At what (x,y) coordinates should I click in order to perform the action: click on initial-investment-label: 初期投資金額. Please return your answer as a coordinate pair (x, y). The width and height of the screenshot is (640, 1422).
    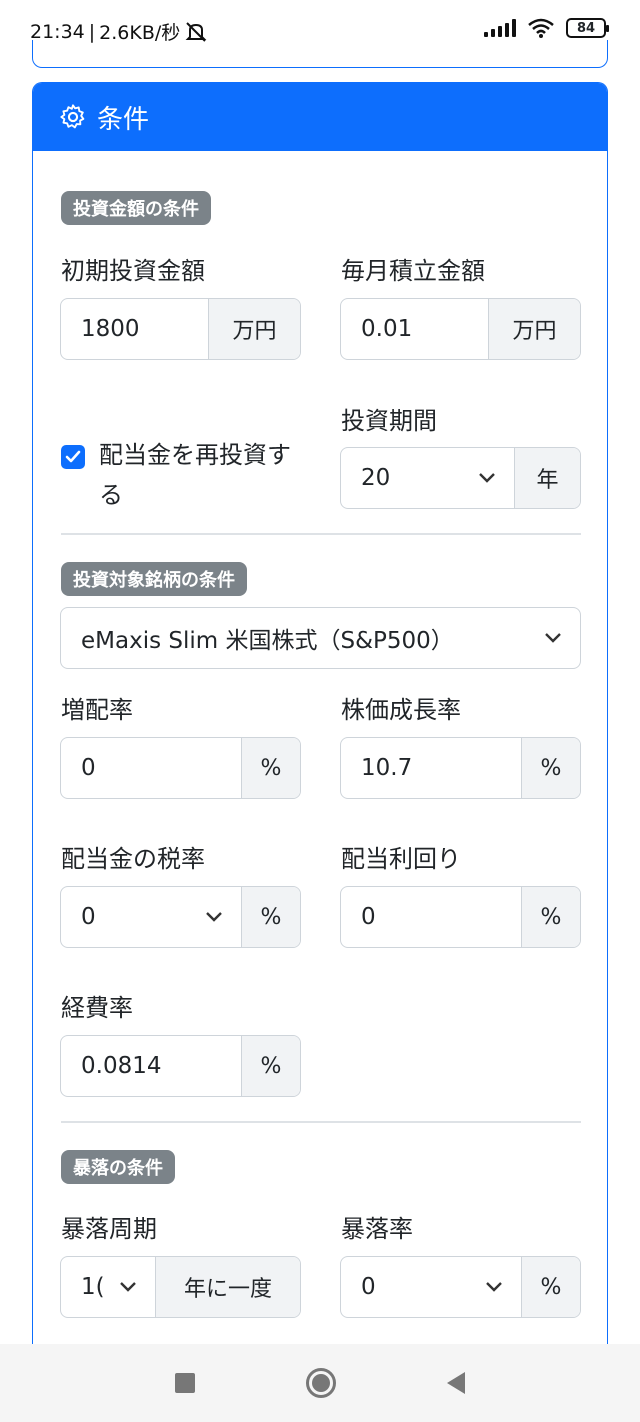
    Looking at the image, I should click on (133, 271).